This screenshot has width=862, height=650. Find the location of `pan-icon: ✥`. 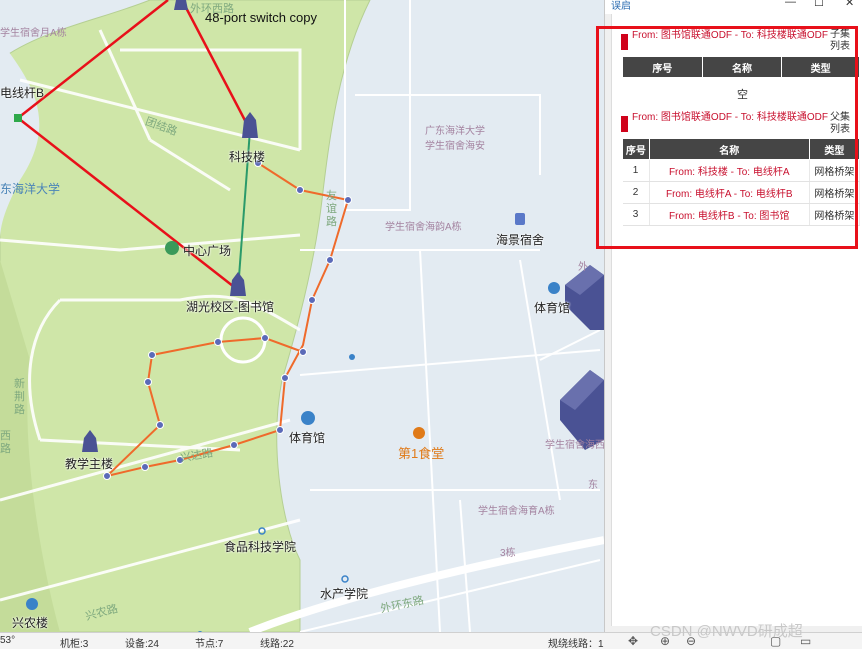

pan-icon: ✥ is located at coordinates (633, 641).